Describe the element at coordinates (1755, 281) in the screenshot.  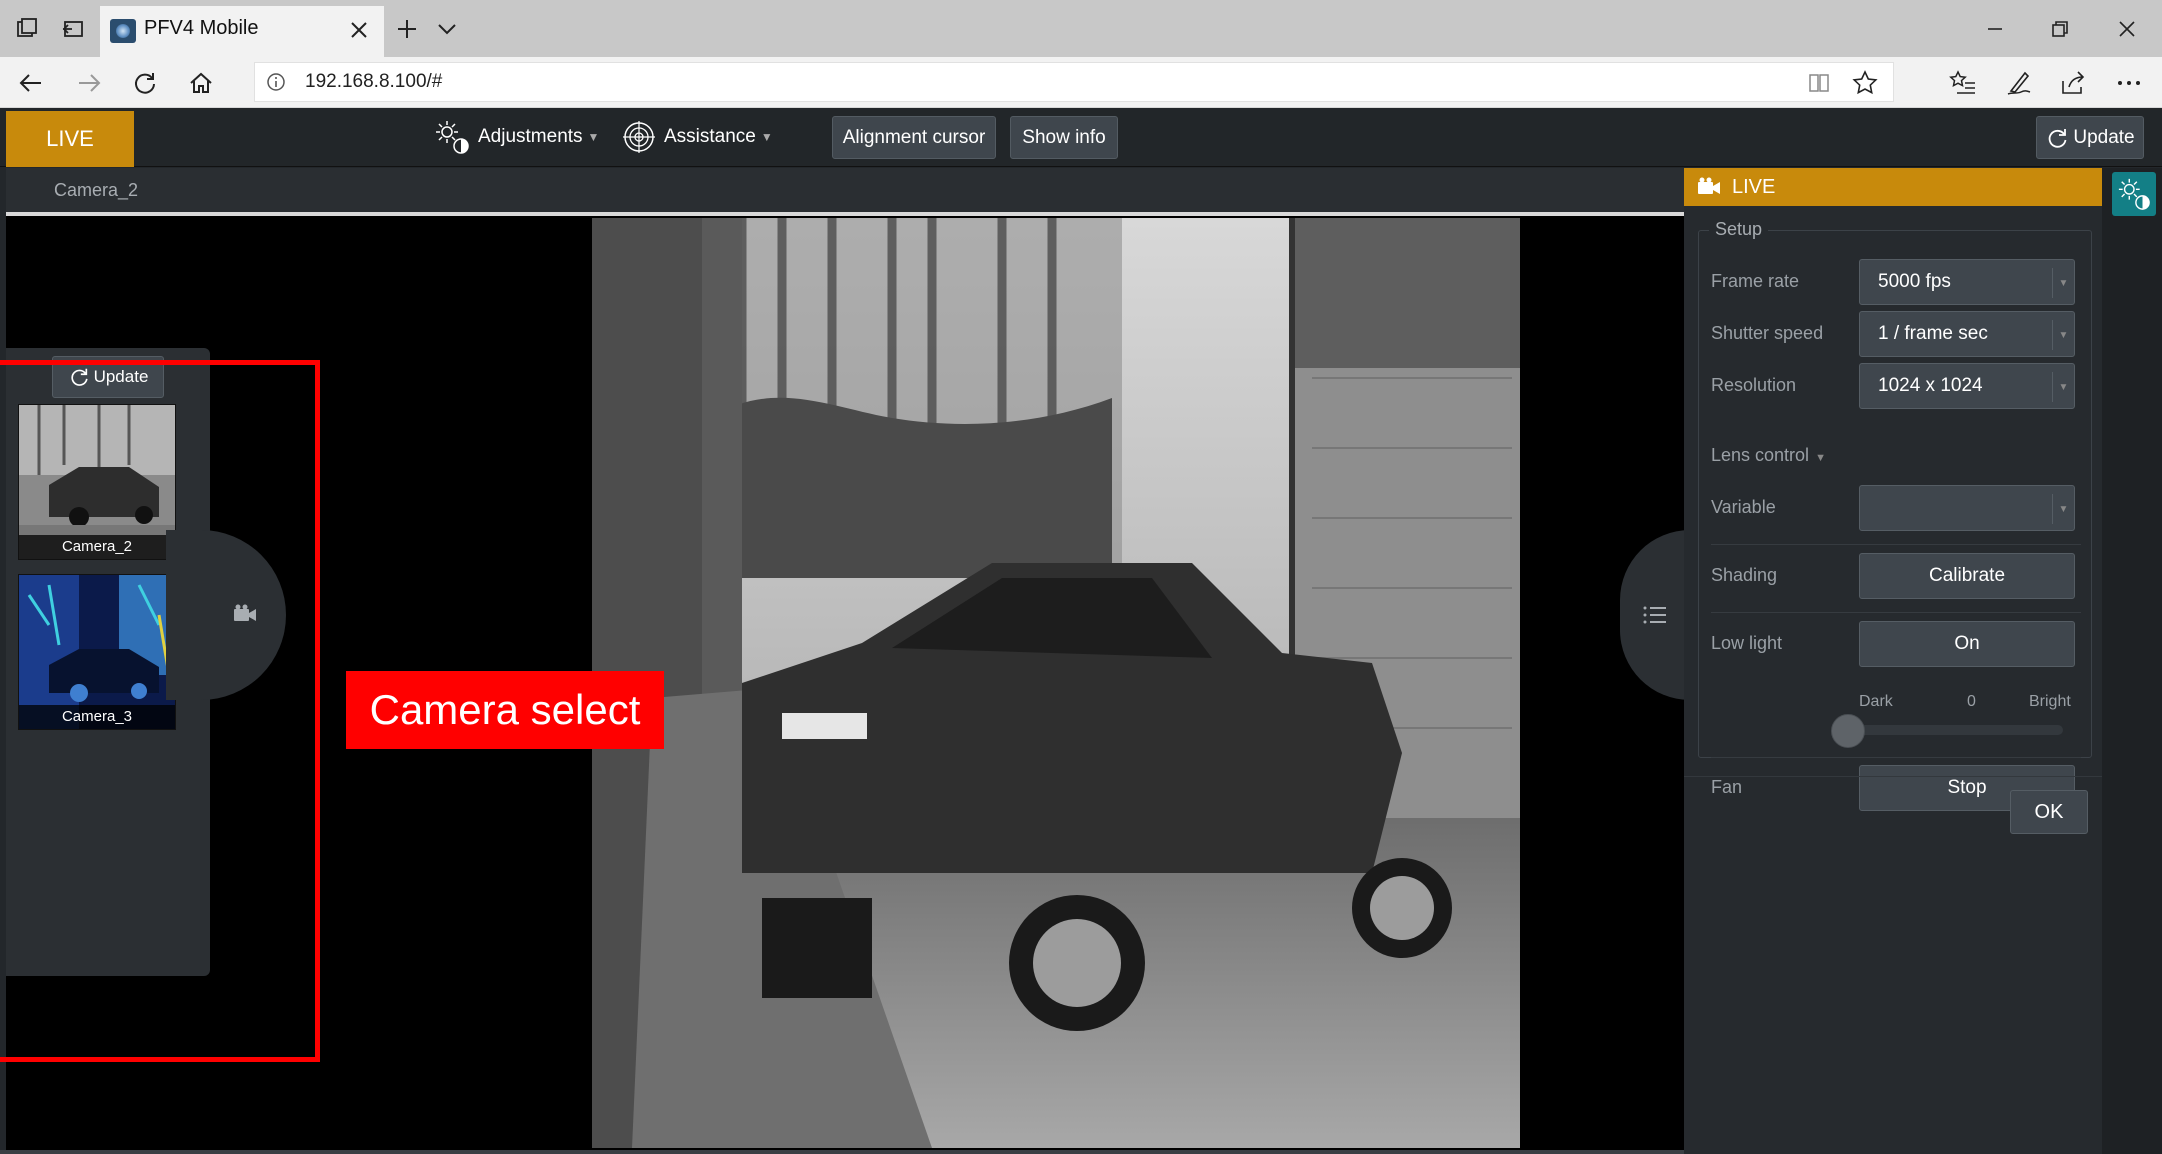
I see `frame-rate-label: Frame rate` at that location.